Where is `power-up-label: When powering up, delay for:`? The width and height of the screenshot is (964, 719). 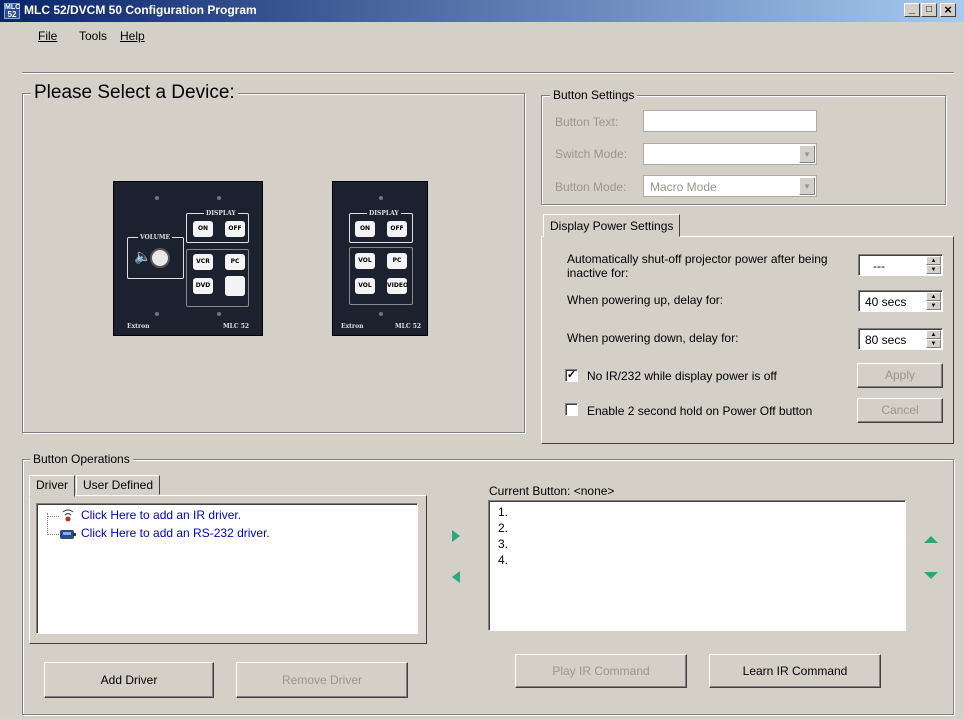 power-up-label: When powering up, delay for: is located at coordinates (645, 300).